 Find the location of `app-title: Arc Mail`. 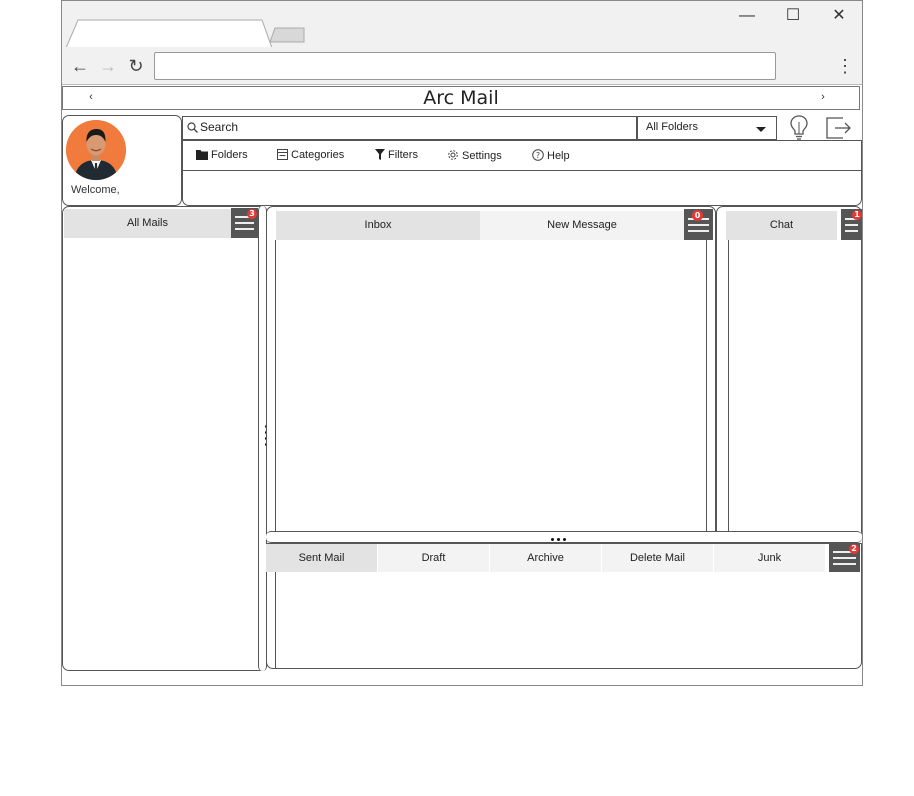

app-title: Arc Mail is located at coordinates (461, 98).